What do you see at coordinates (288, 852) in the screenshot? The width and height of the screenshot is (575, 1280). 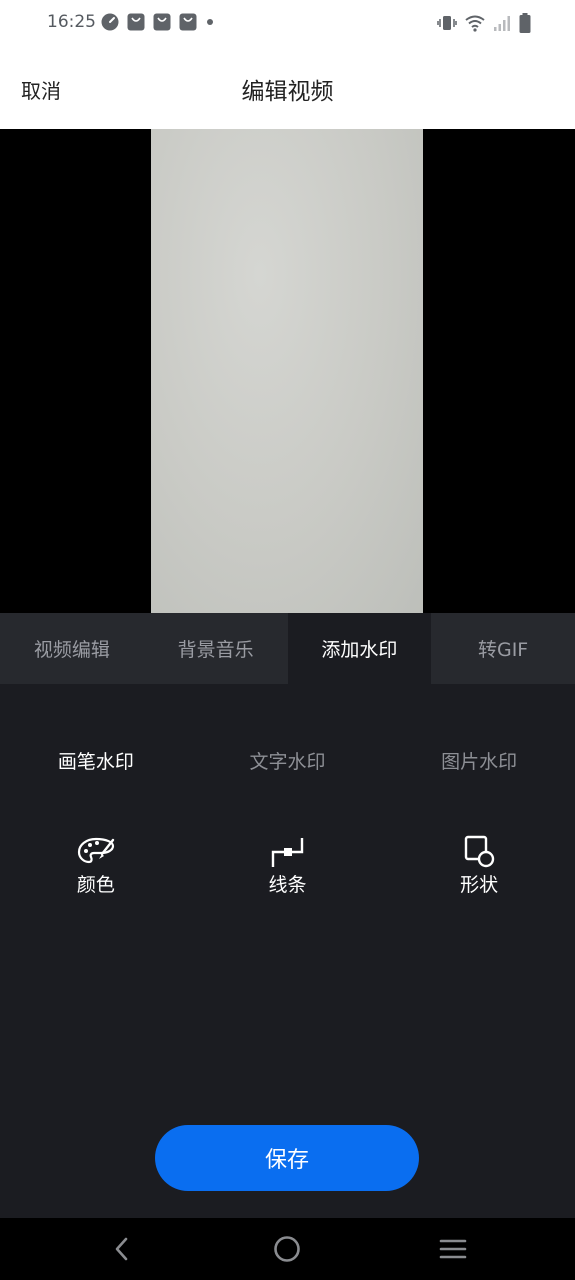 I see `line-icon` at bounding box center [288, 852].